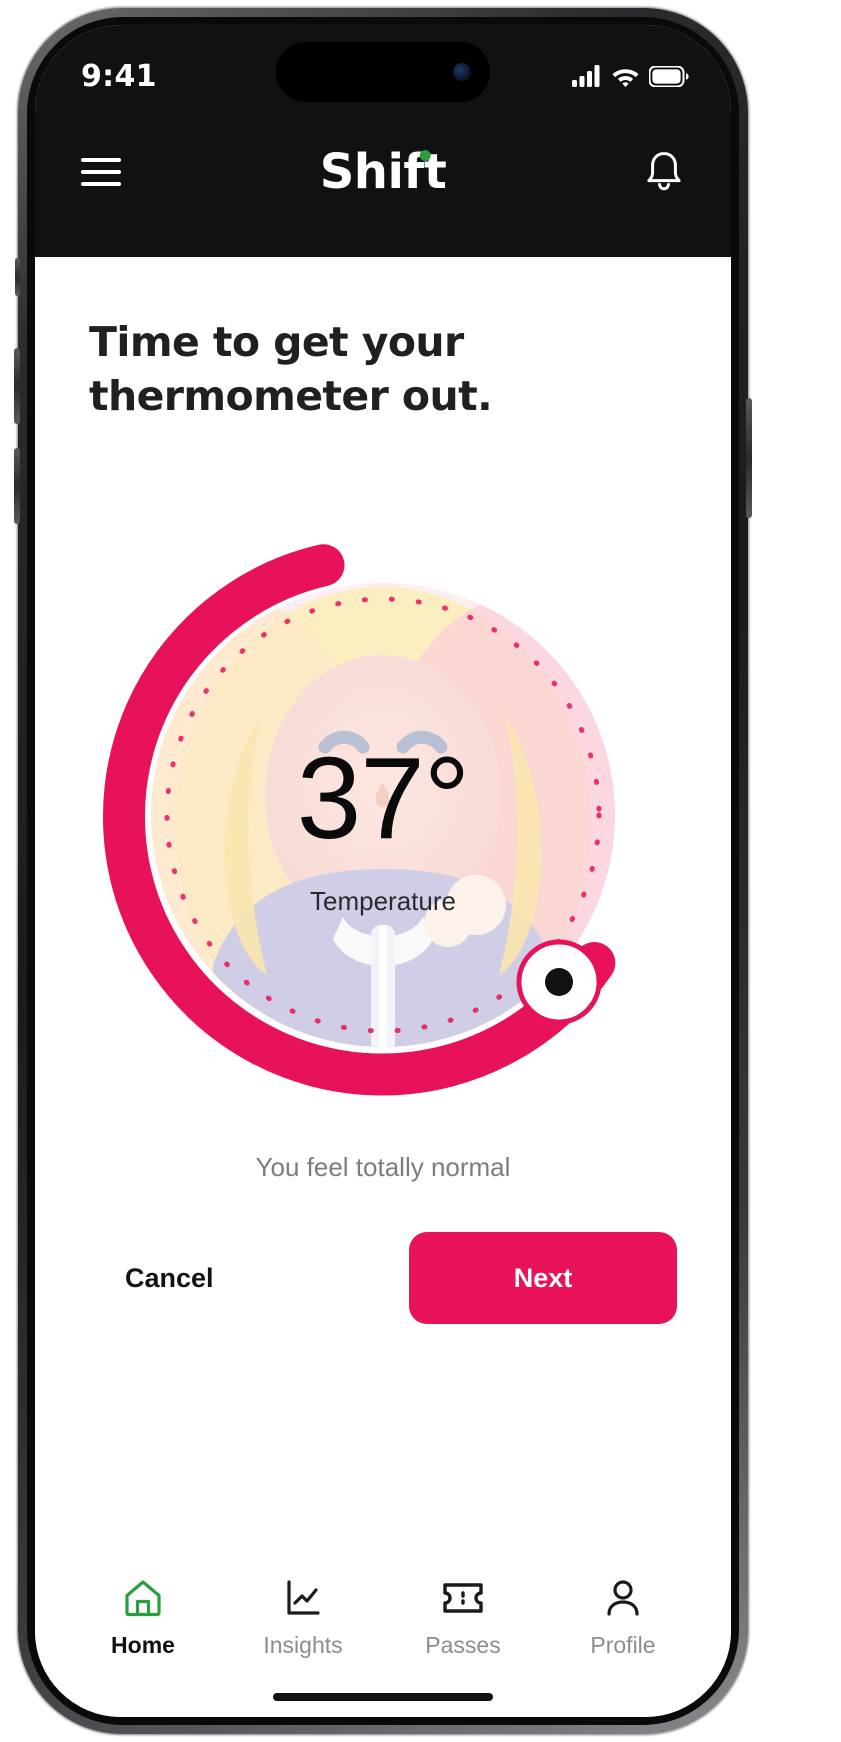 This screenshot has width=841, height=1742. What do you see at coordinates (425, 155) in the screenshot?
I see `brand-accent-dot` at bounding box center [425, 155].